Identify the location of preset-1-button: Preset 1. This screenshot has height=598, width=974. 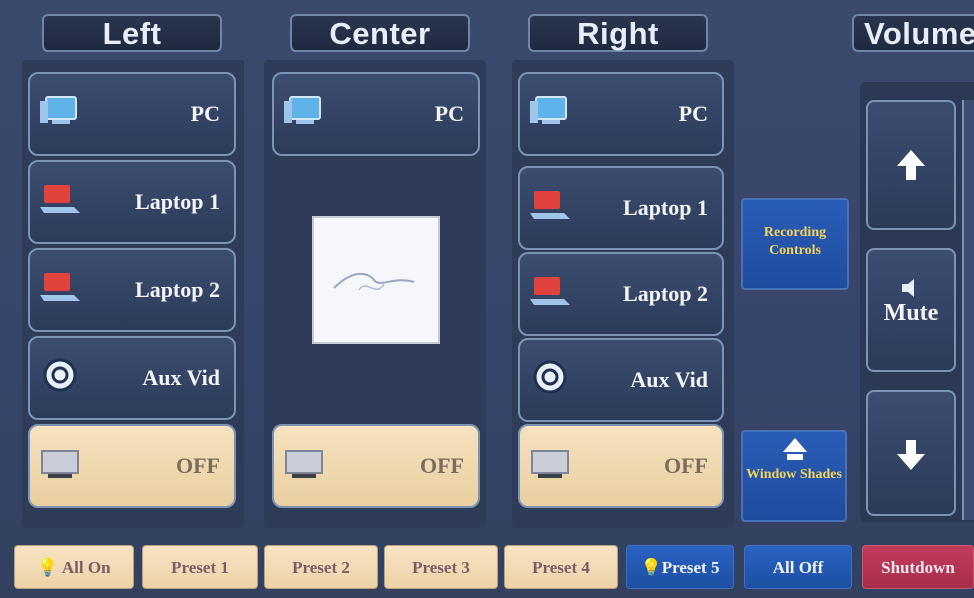
(200, 567).